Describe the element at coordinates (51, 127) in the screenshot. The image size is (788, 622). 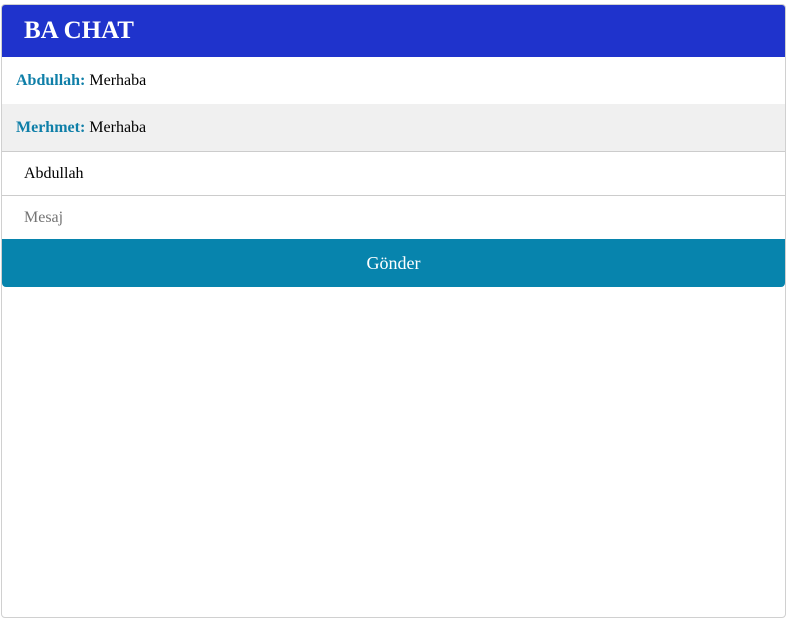
I see `message-sender: Merhmet:` at that location.